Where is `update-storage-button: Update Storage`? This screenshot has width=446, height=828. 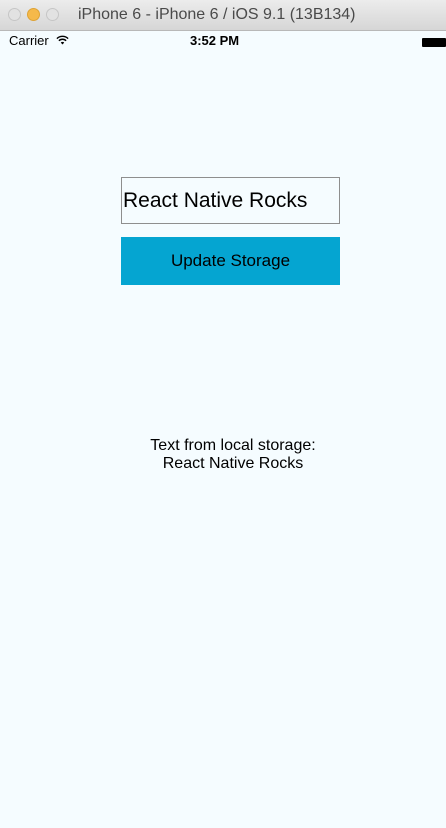 update-storage-button: Update Storage is located at coordinates (230, 261).